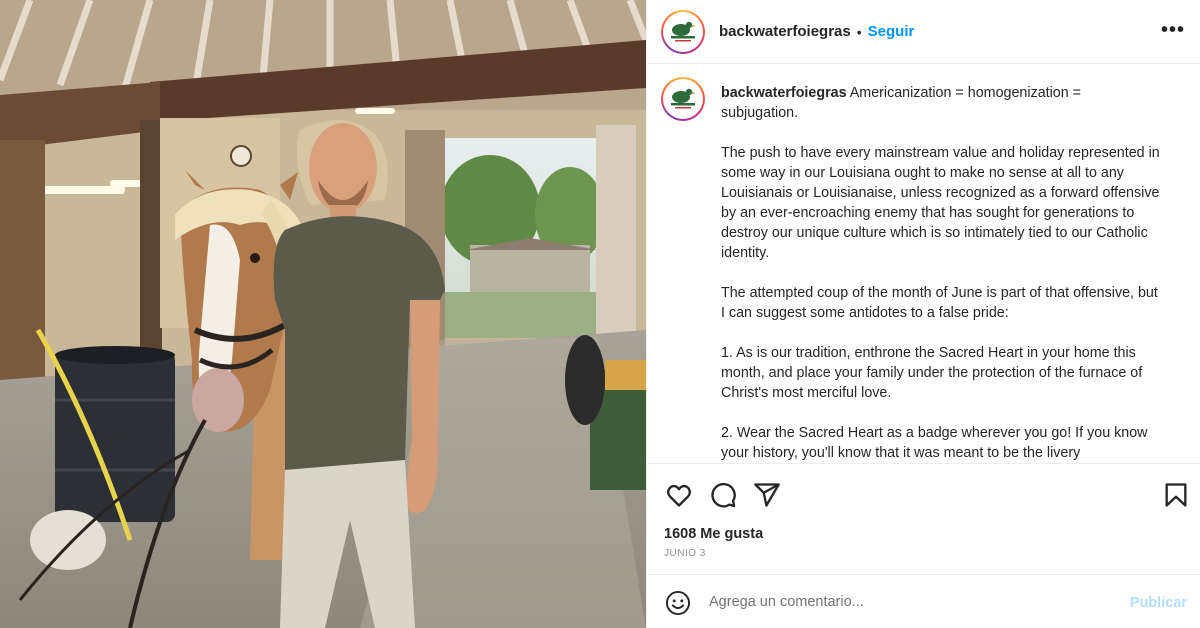  I want to click on publish-button: Publicar, so click(1158, 603).